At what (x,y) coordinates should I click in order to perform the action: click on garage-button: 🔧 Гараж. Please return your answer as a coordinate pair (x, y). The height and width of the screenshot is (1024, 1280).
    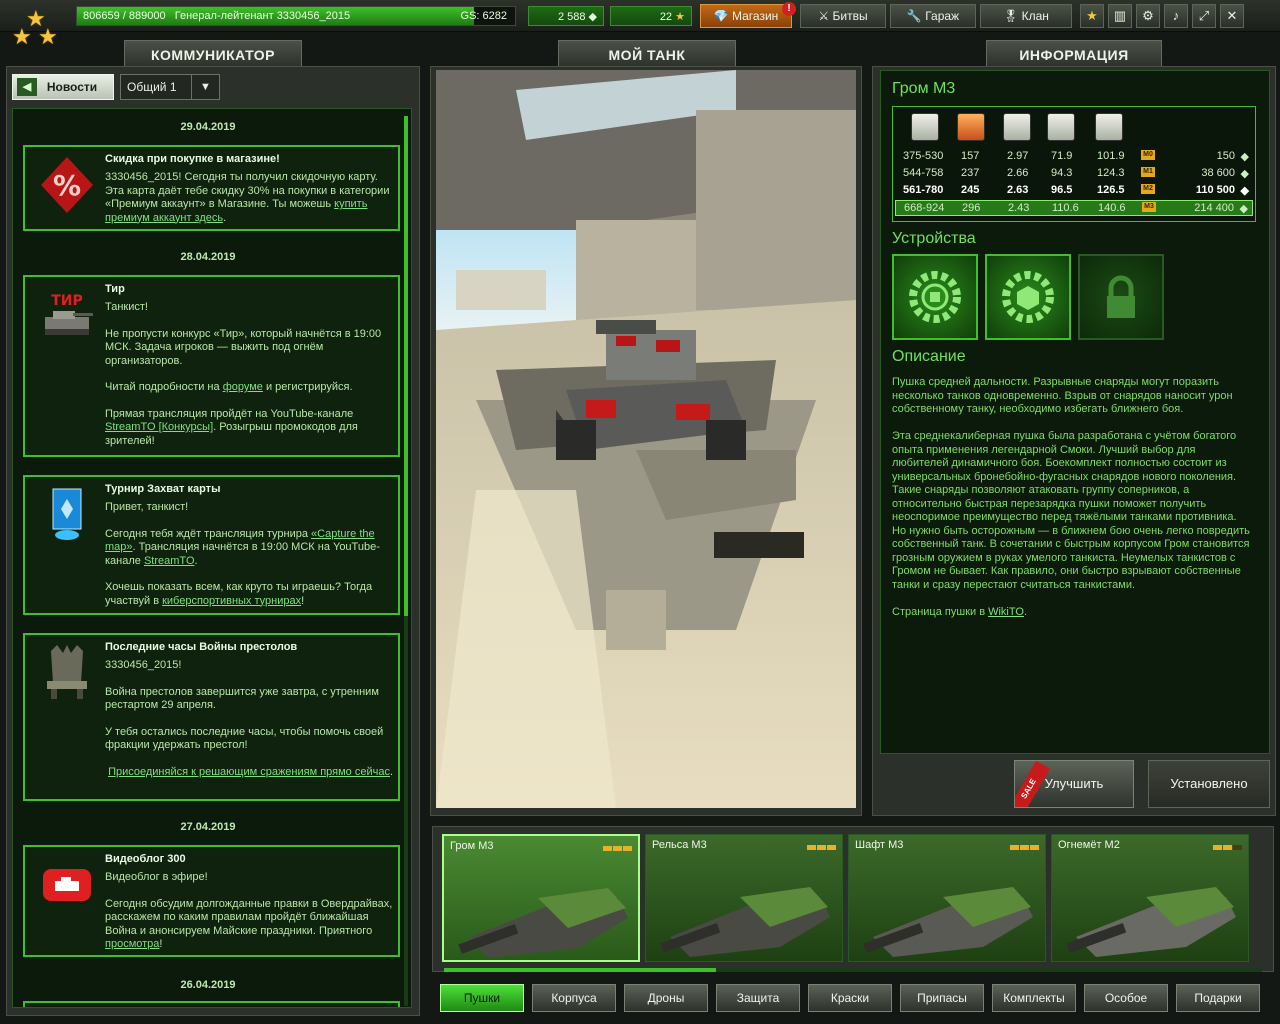
    Looking at the image, I should click on (933, 16).